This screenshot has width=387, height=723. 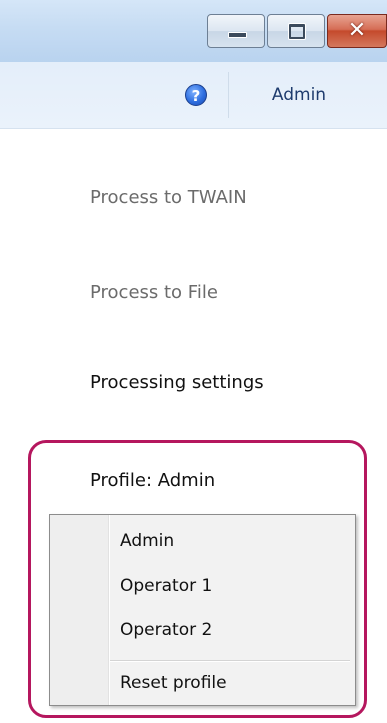 What do you see at coordinates (177, 382) in the screenshot?
I see `processing-settings-item: Processing settings` at bounding box center [177, 382].